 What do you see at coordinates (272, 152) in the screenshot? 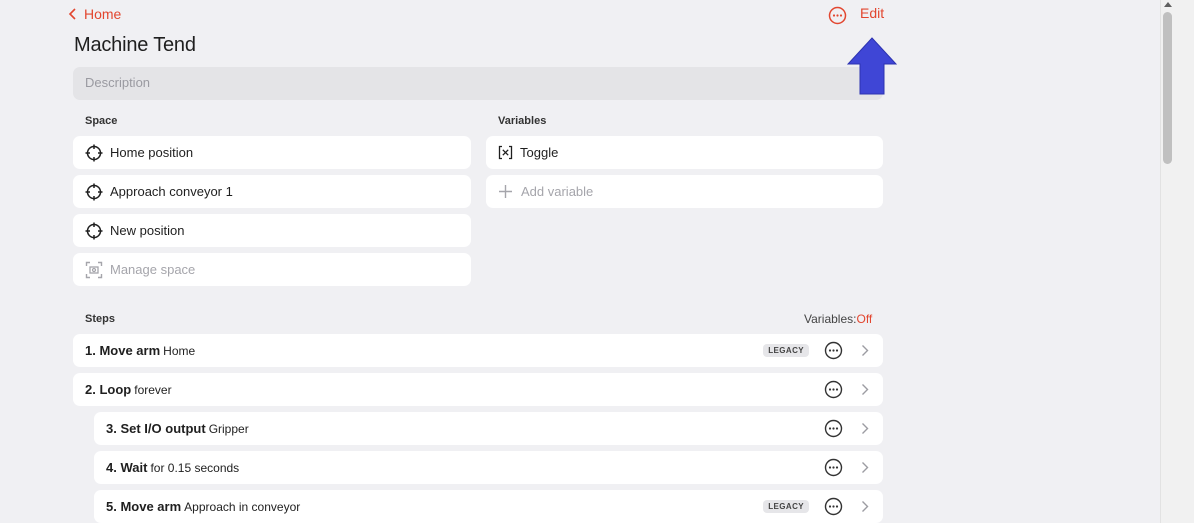
I see `space-item-home-position: Home position` at bounding box center [272, 152].